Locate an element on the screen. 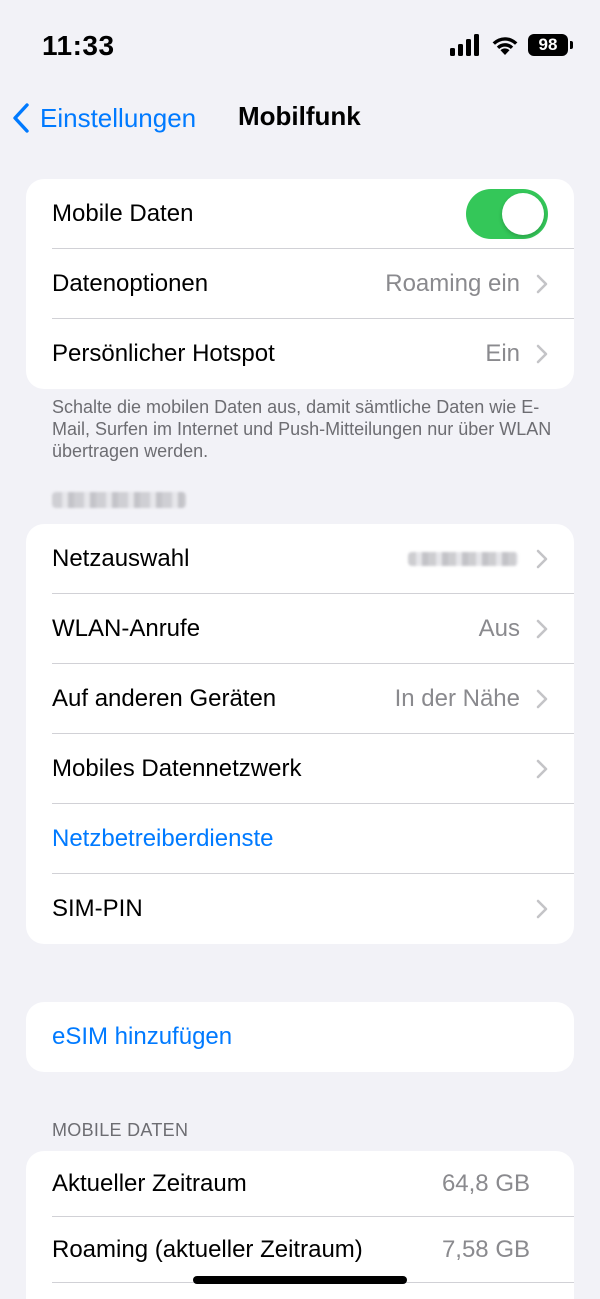  roaming-period-row: Roaming (aktueller Zeitraum) 7,58 GB is located at coordinates (300, 1250).